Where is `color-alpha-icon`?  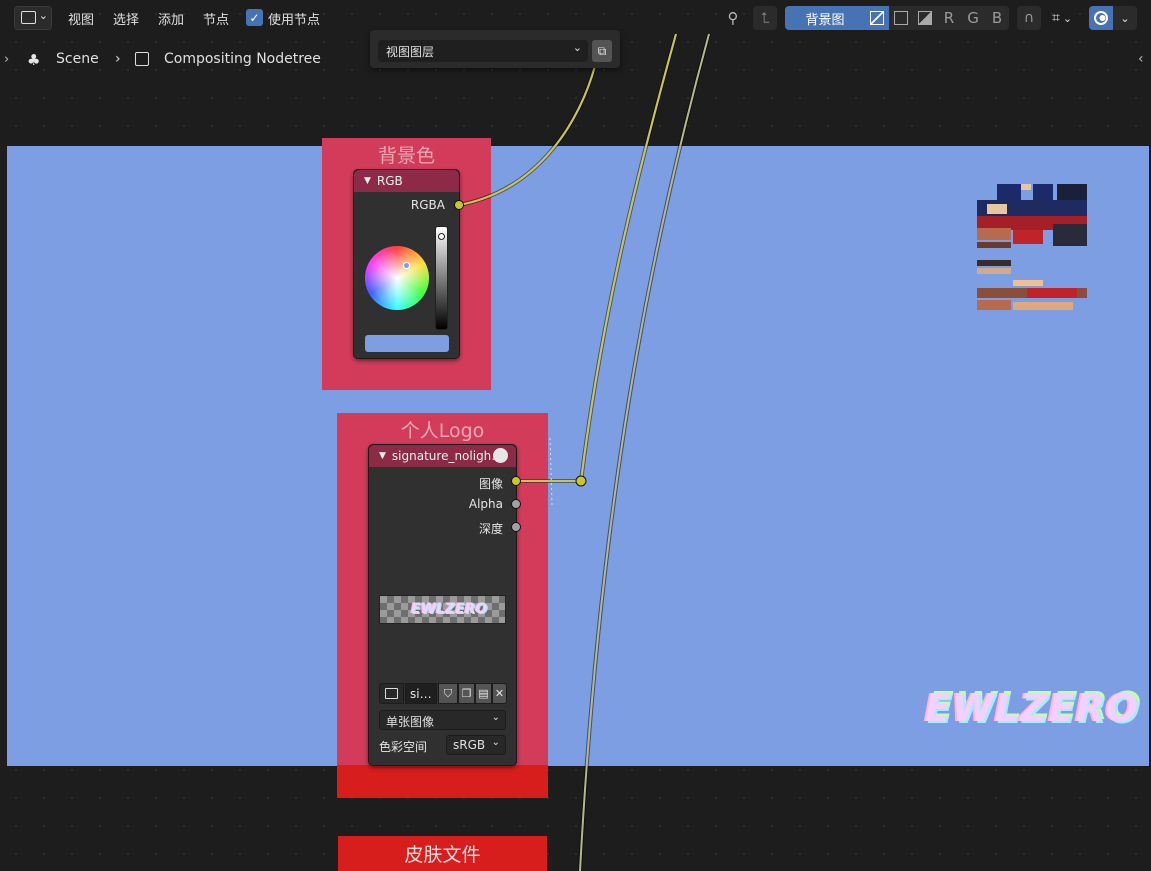
color-alpha-icon is located at coordinates (877, 18).